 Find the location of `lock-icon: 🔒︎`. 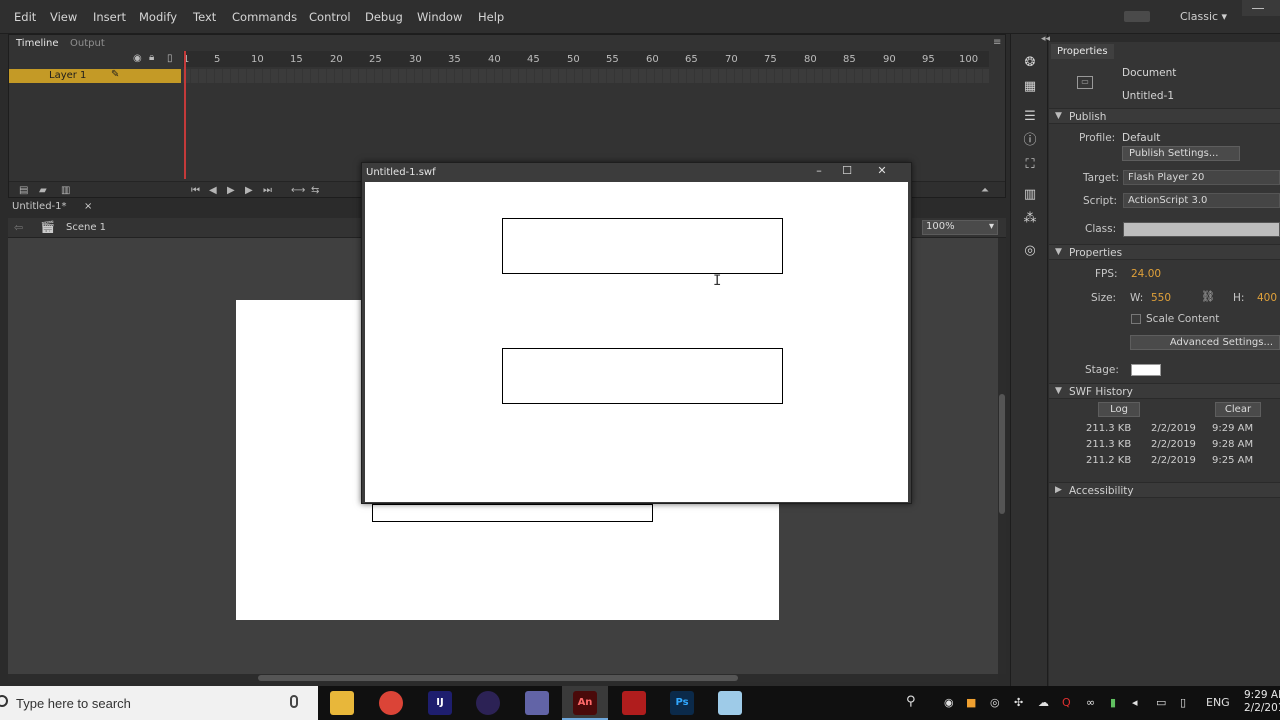

lock-icon: 🔒︎ is located at coordinates (151, 57).